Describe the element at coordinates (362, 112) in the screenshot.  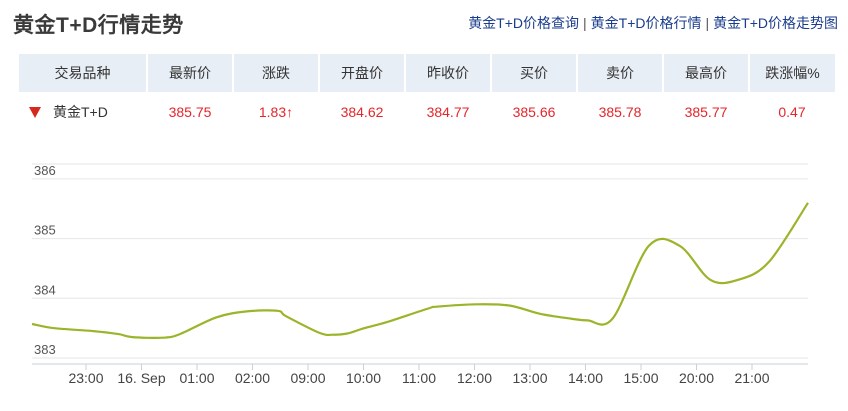
I see `cell-open: 384.62` at that location.